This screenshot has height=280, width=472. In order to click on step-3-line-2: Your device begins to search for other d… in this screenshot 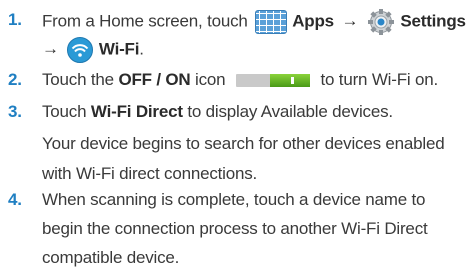, I will do `click(243, 143)`.